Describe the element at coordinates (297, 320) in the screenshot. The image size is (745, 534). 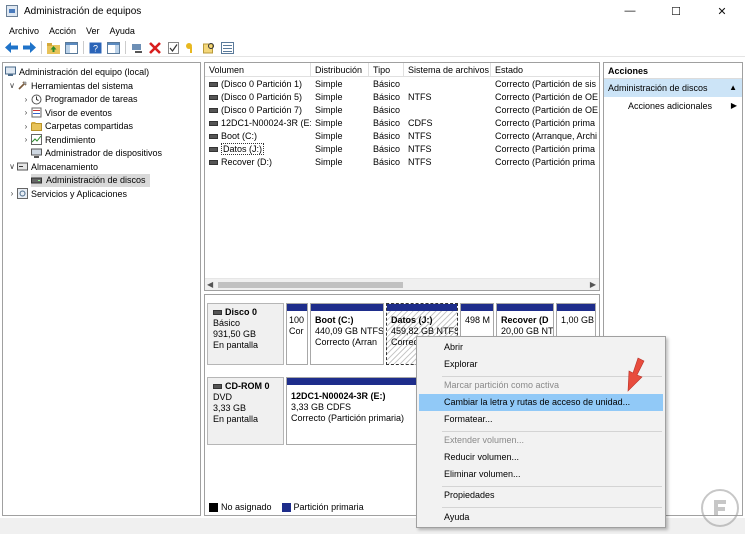
I see `partition-line: 100` at that location.